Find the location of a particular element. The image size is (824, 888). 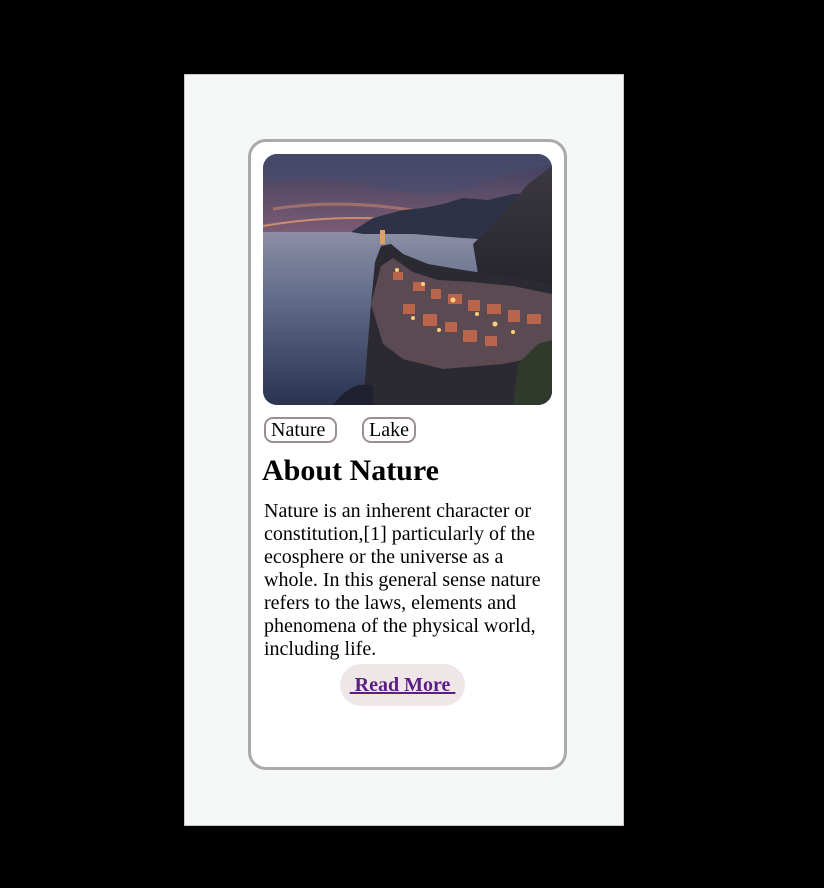

read-more-button: Read More is located at coordinates (402, 685).